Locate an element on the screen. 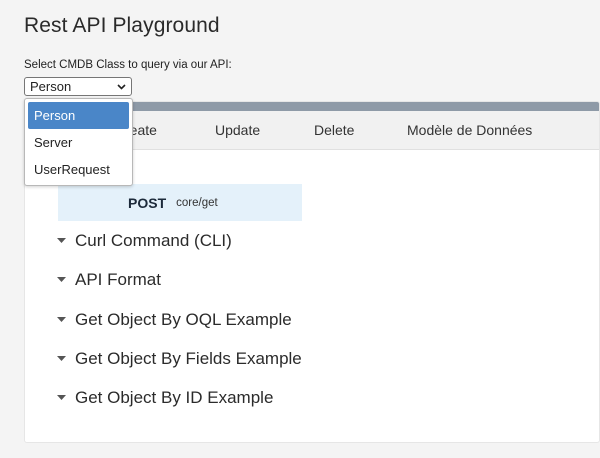 The height and width of the screenshot is (458, 600). class-select-value: Person is located at coordinates (51, 86).